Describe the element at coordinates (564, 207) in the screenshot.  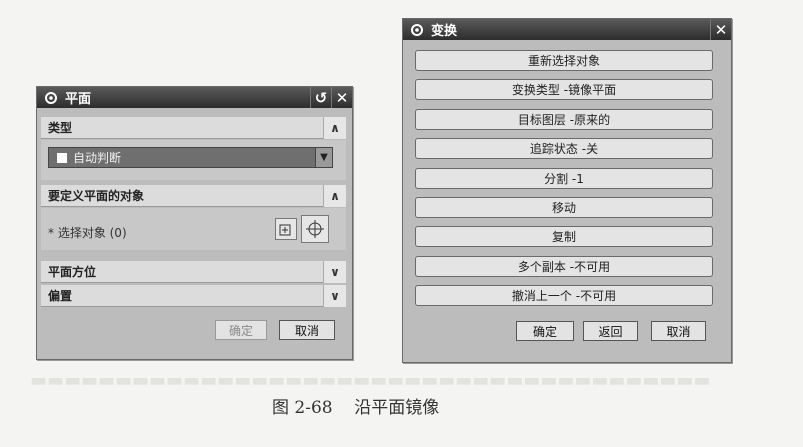
I see `option-move: 移动` at that location.